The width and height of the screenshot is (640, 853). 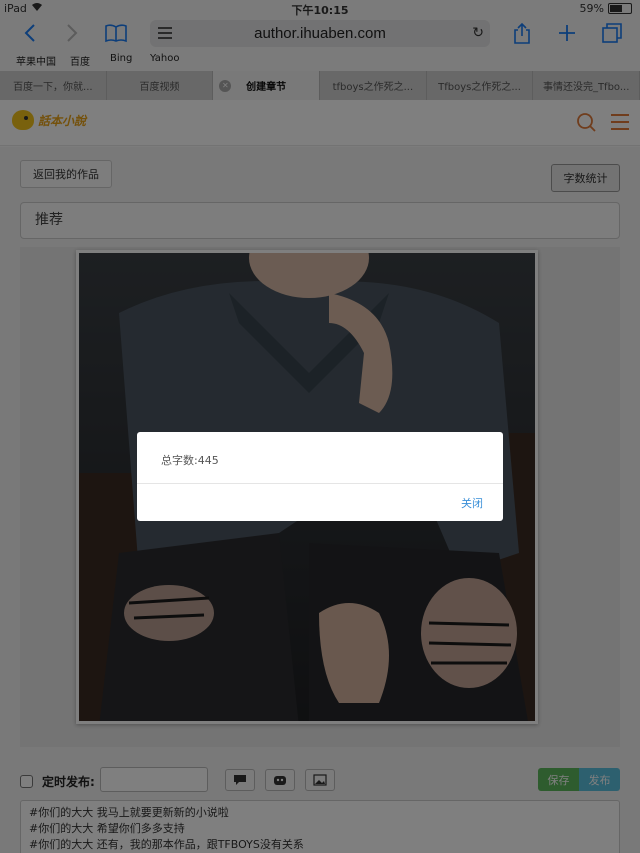 I want to click on close-dialog-button: 关闭, so click(x=472, y=503).